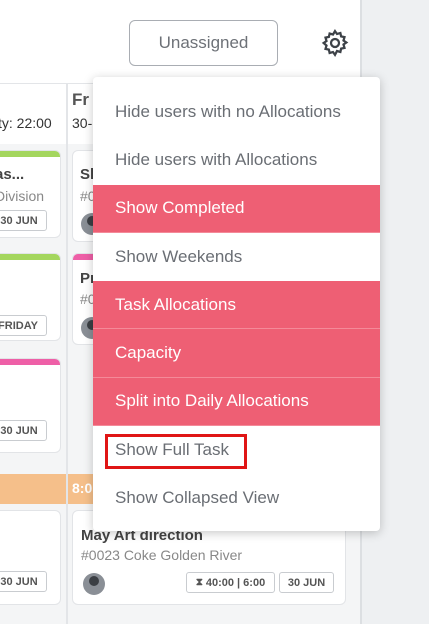  I want to click on card-subtitle: Division, so click(22, 196).